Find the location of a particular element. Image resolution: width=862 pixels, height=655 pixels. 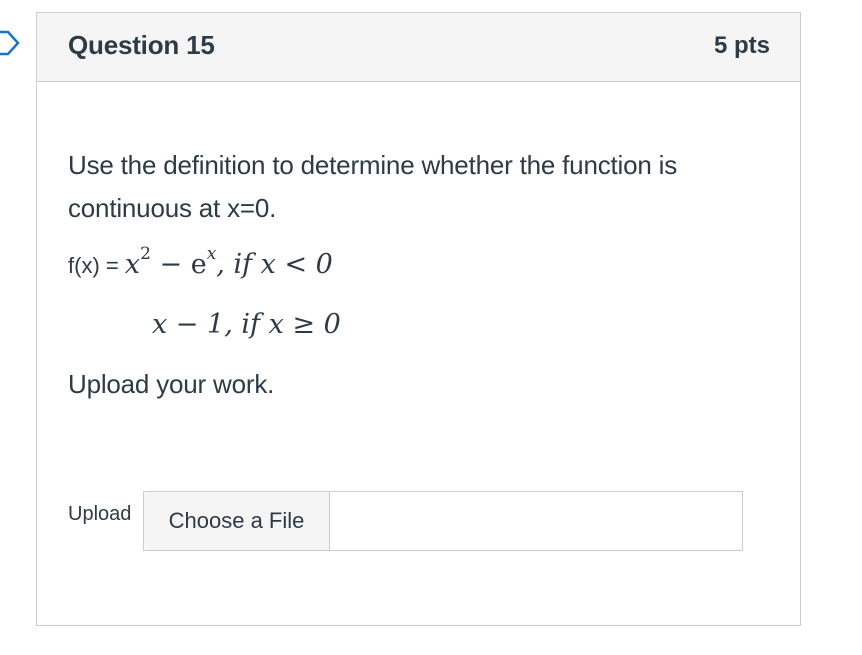

question-points: 5 pts is located at coordinates (741, 45).